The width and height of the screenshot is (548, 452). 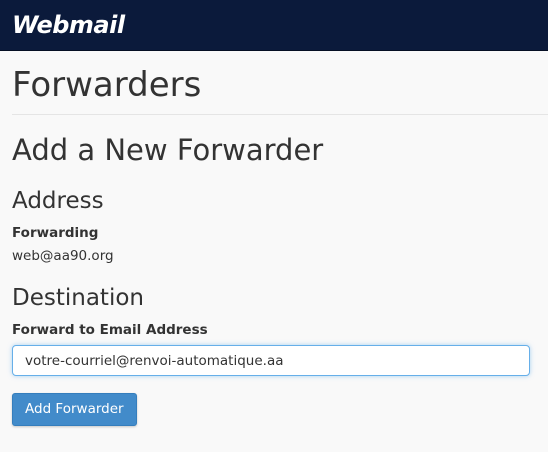 What do you see at coordinates (63, 256) in the screenshot?
I see `forwarding-address-value: web@aa90.org` at bounding box center [63, 256].